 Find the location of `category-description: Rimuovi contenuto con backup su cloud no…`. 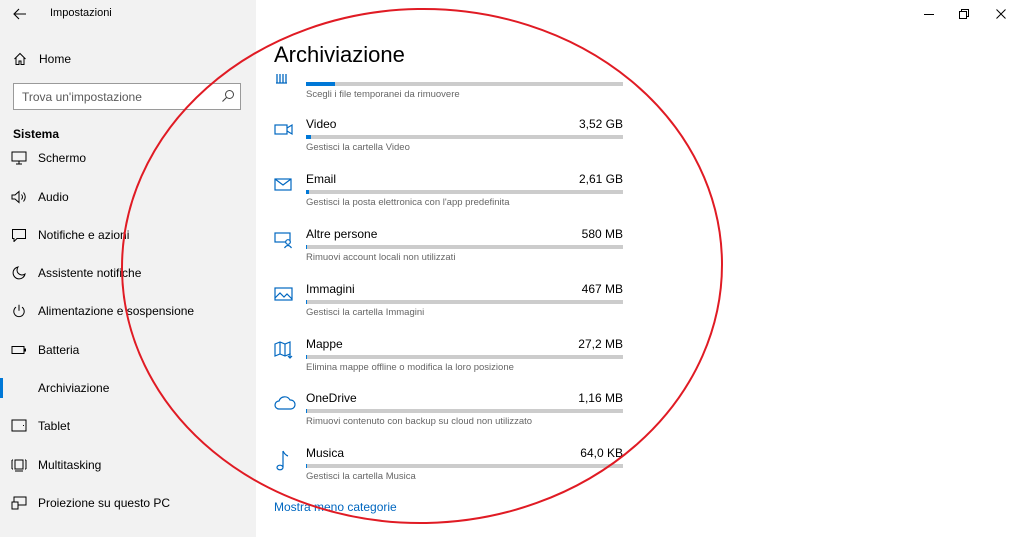

category-description: Rimuovi contenuto con backup su cloud no… is located at coordinates (419, 421).